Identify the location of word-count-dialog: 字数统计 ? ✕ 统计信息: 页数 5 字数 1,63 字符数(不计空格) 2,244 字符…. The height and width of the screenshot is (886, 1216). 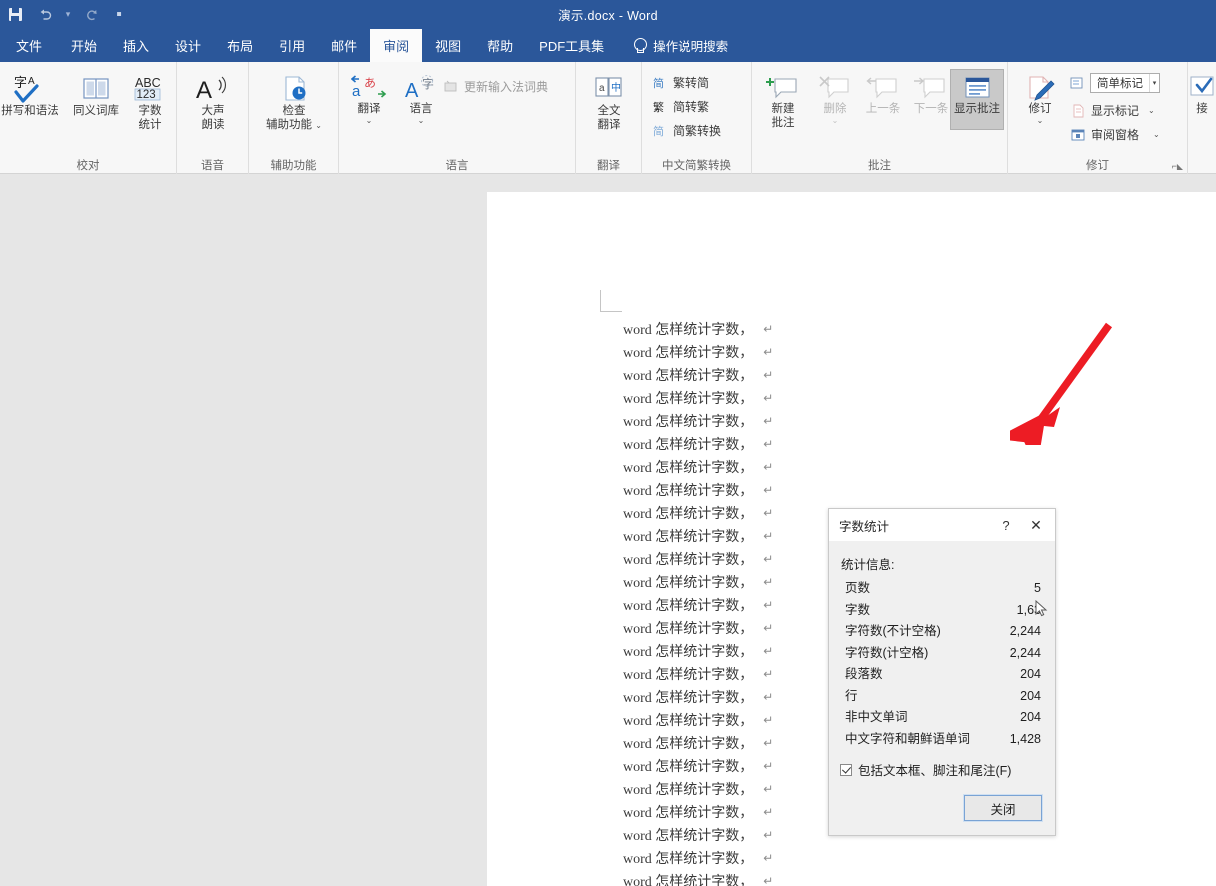
(942, 672).